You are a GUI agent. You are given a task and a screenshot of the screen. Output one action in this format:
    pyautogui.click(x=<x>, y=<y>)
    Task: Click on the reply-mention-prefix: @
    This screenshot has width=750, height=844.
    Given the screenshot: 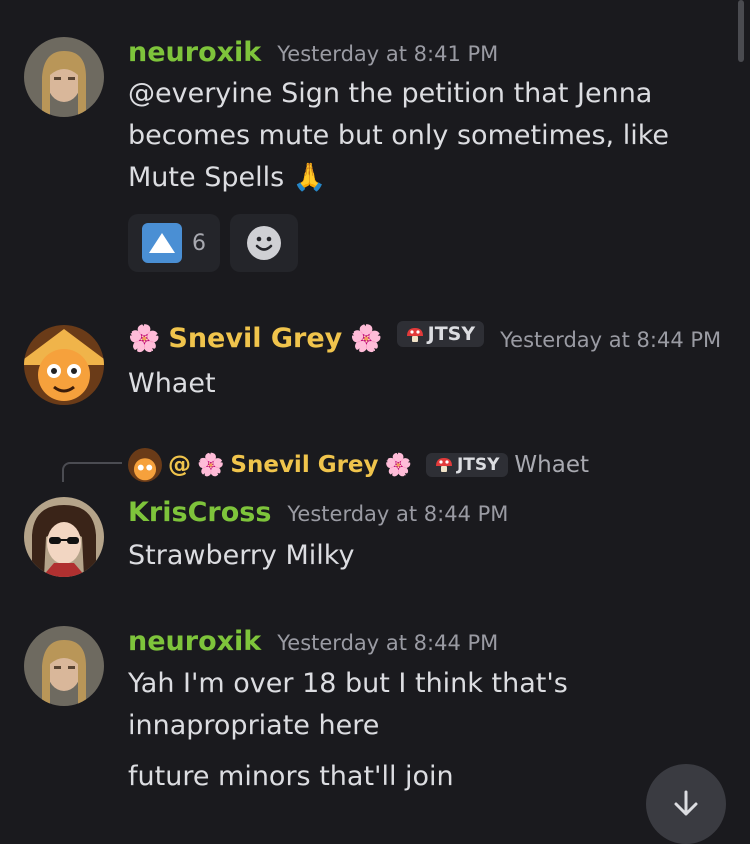 What is the action you would take?
    pyautogui.click(x=179, y=465)
    